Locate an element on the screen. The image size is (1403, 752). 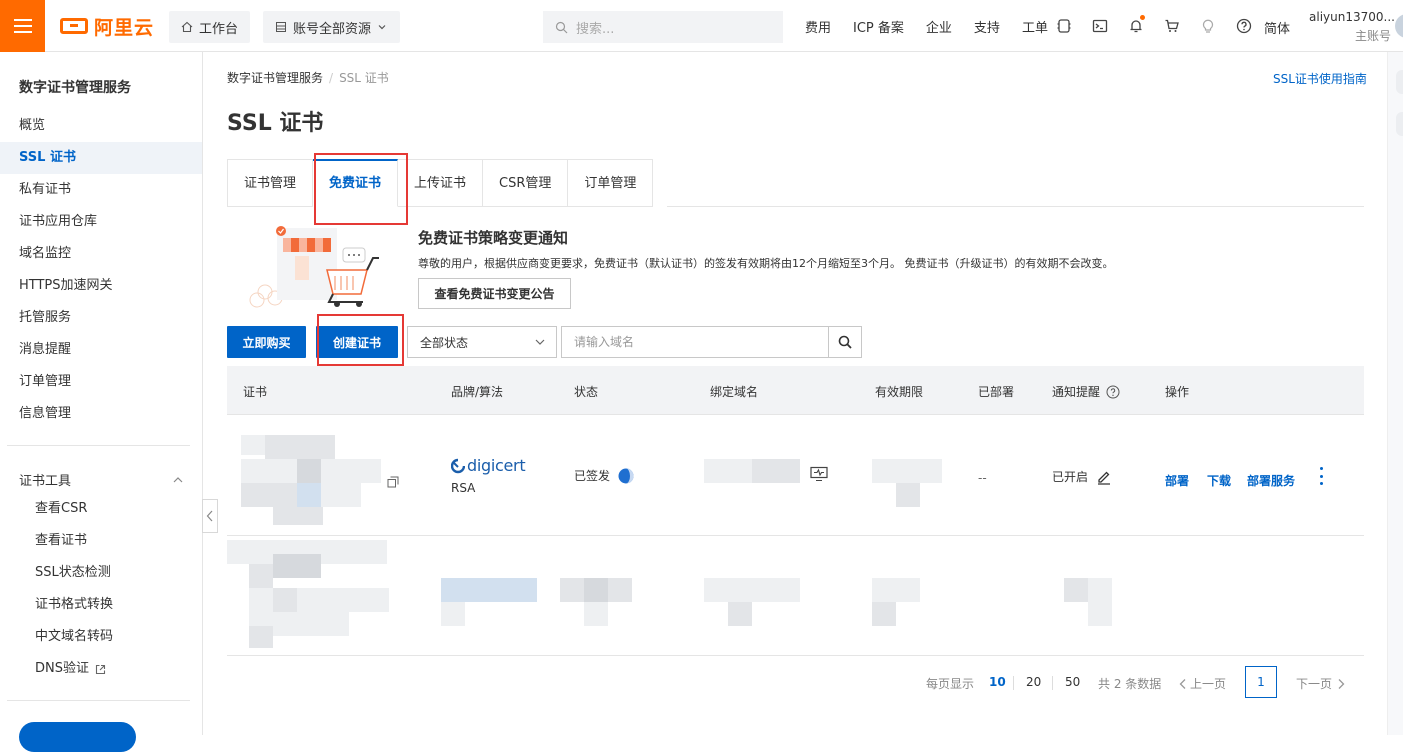
col-deployed: 已部署 is located at coordinates (996, 392).